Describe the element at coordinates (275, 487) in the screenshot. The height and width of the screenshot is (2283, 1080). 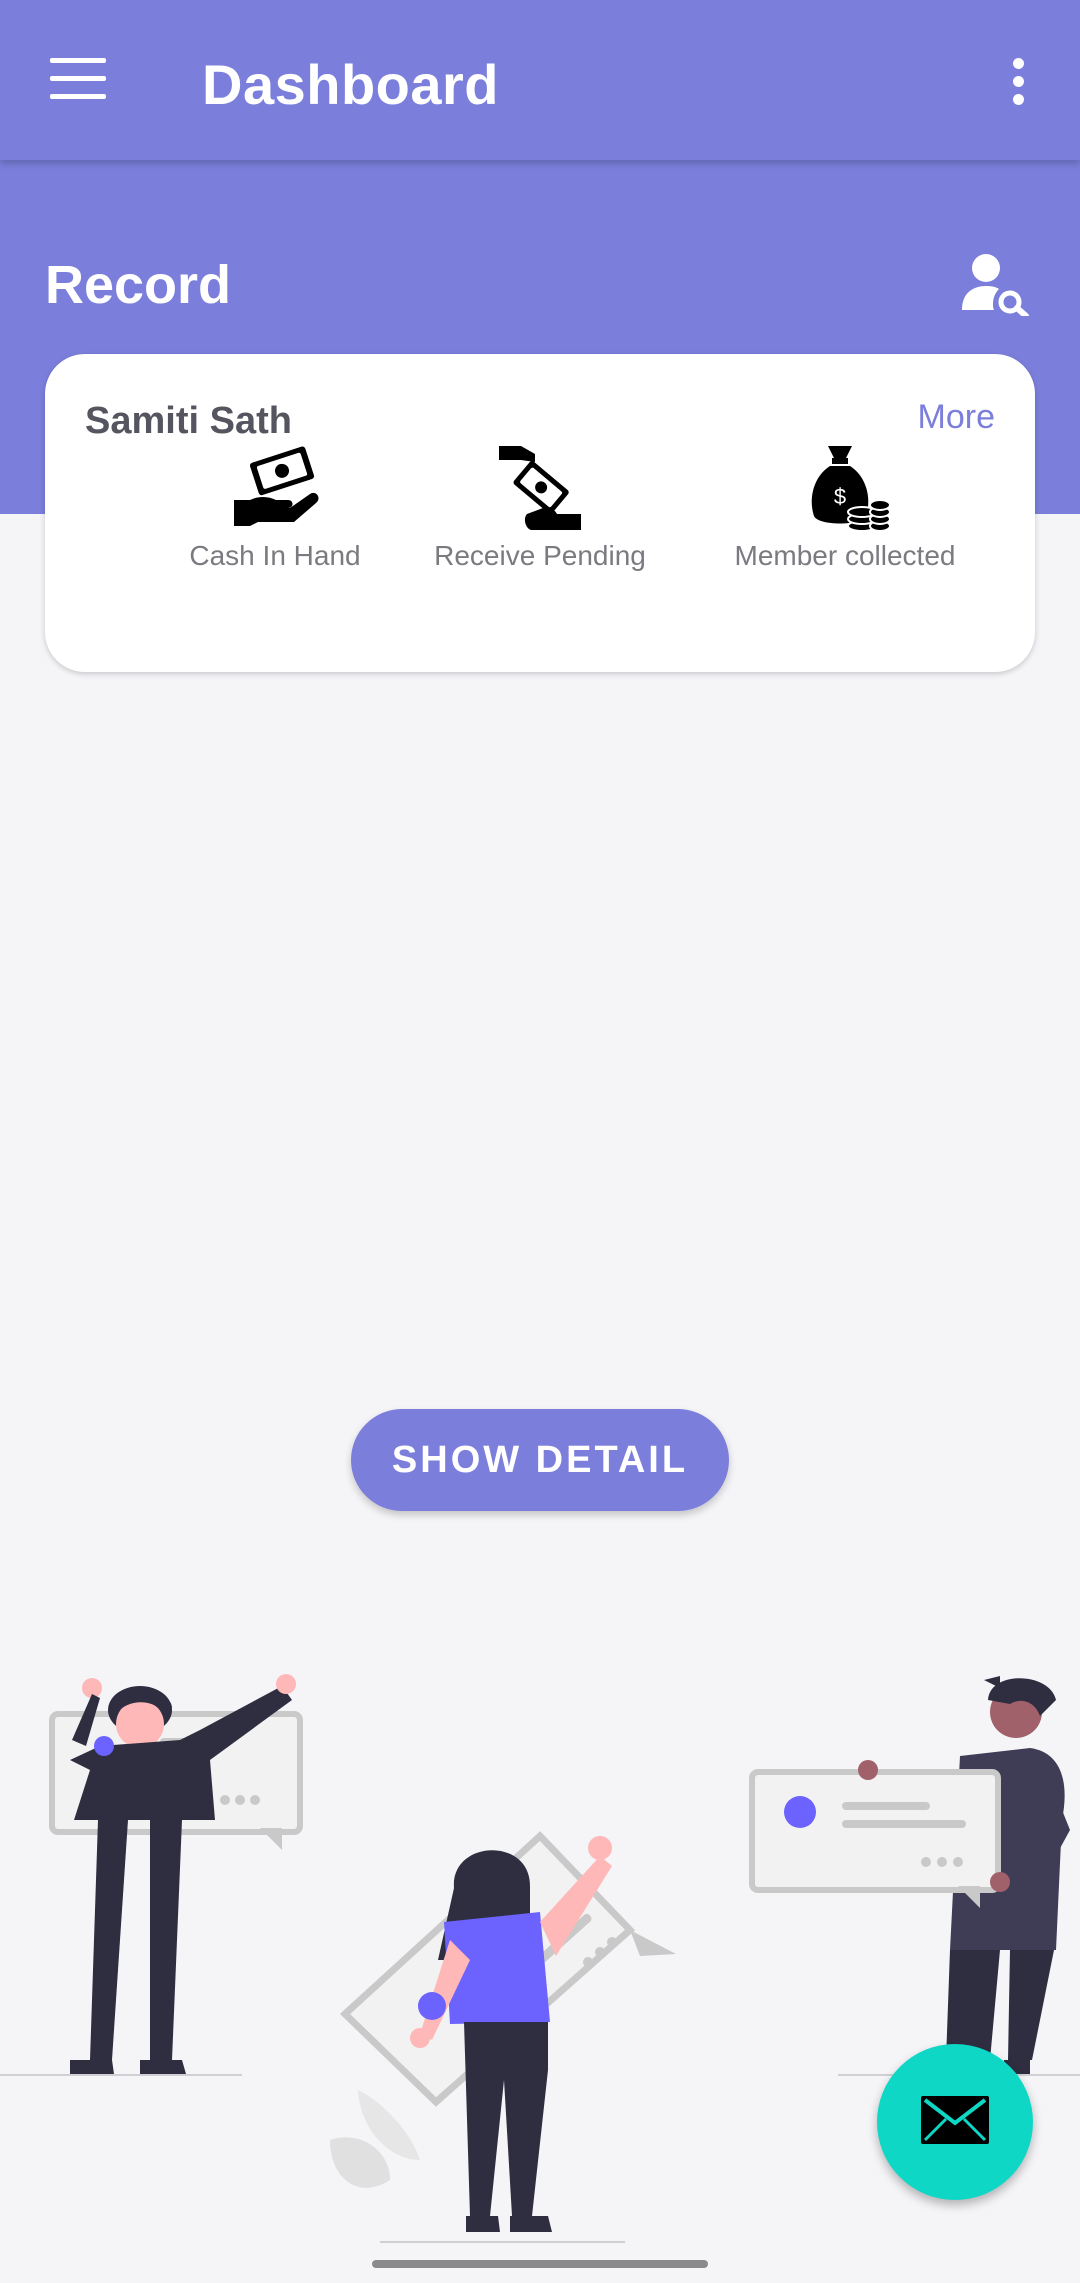
I see `cash-in-hand-icon` at that location.